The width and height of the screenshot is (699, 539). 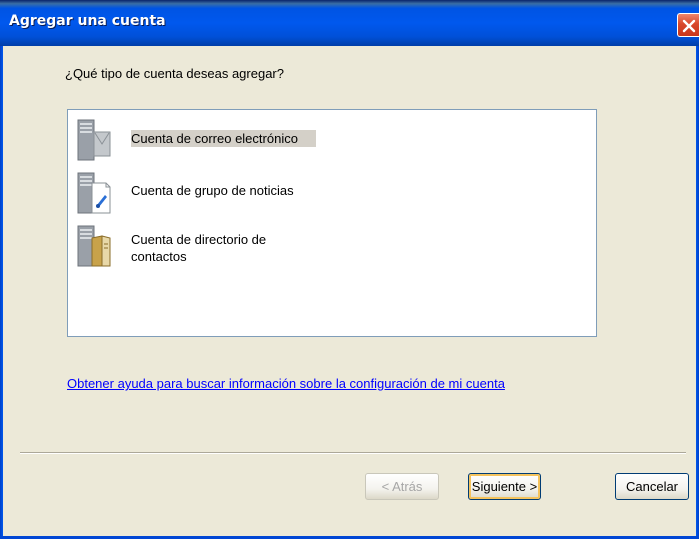 What do you see at coordinates (652, 486) in the screenshot?
I see `cancel-button: Cancelar` at bounding box center [652, 486].